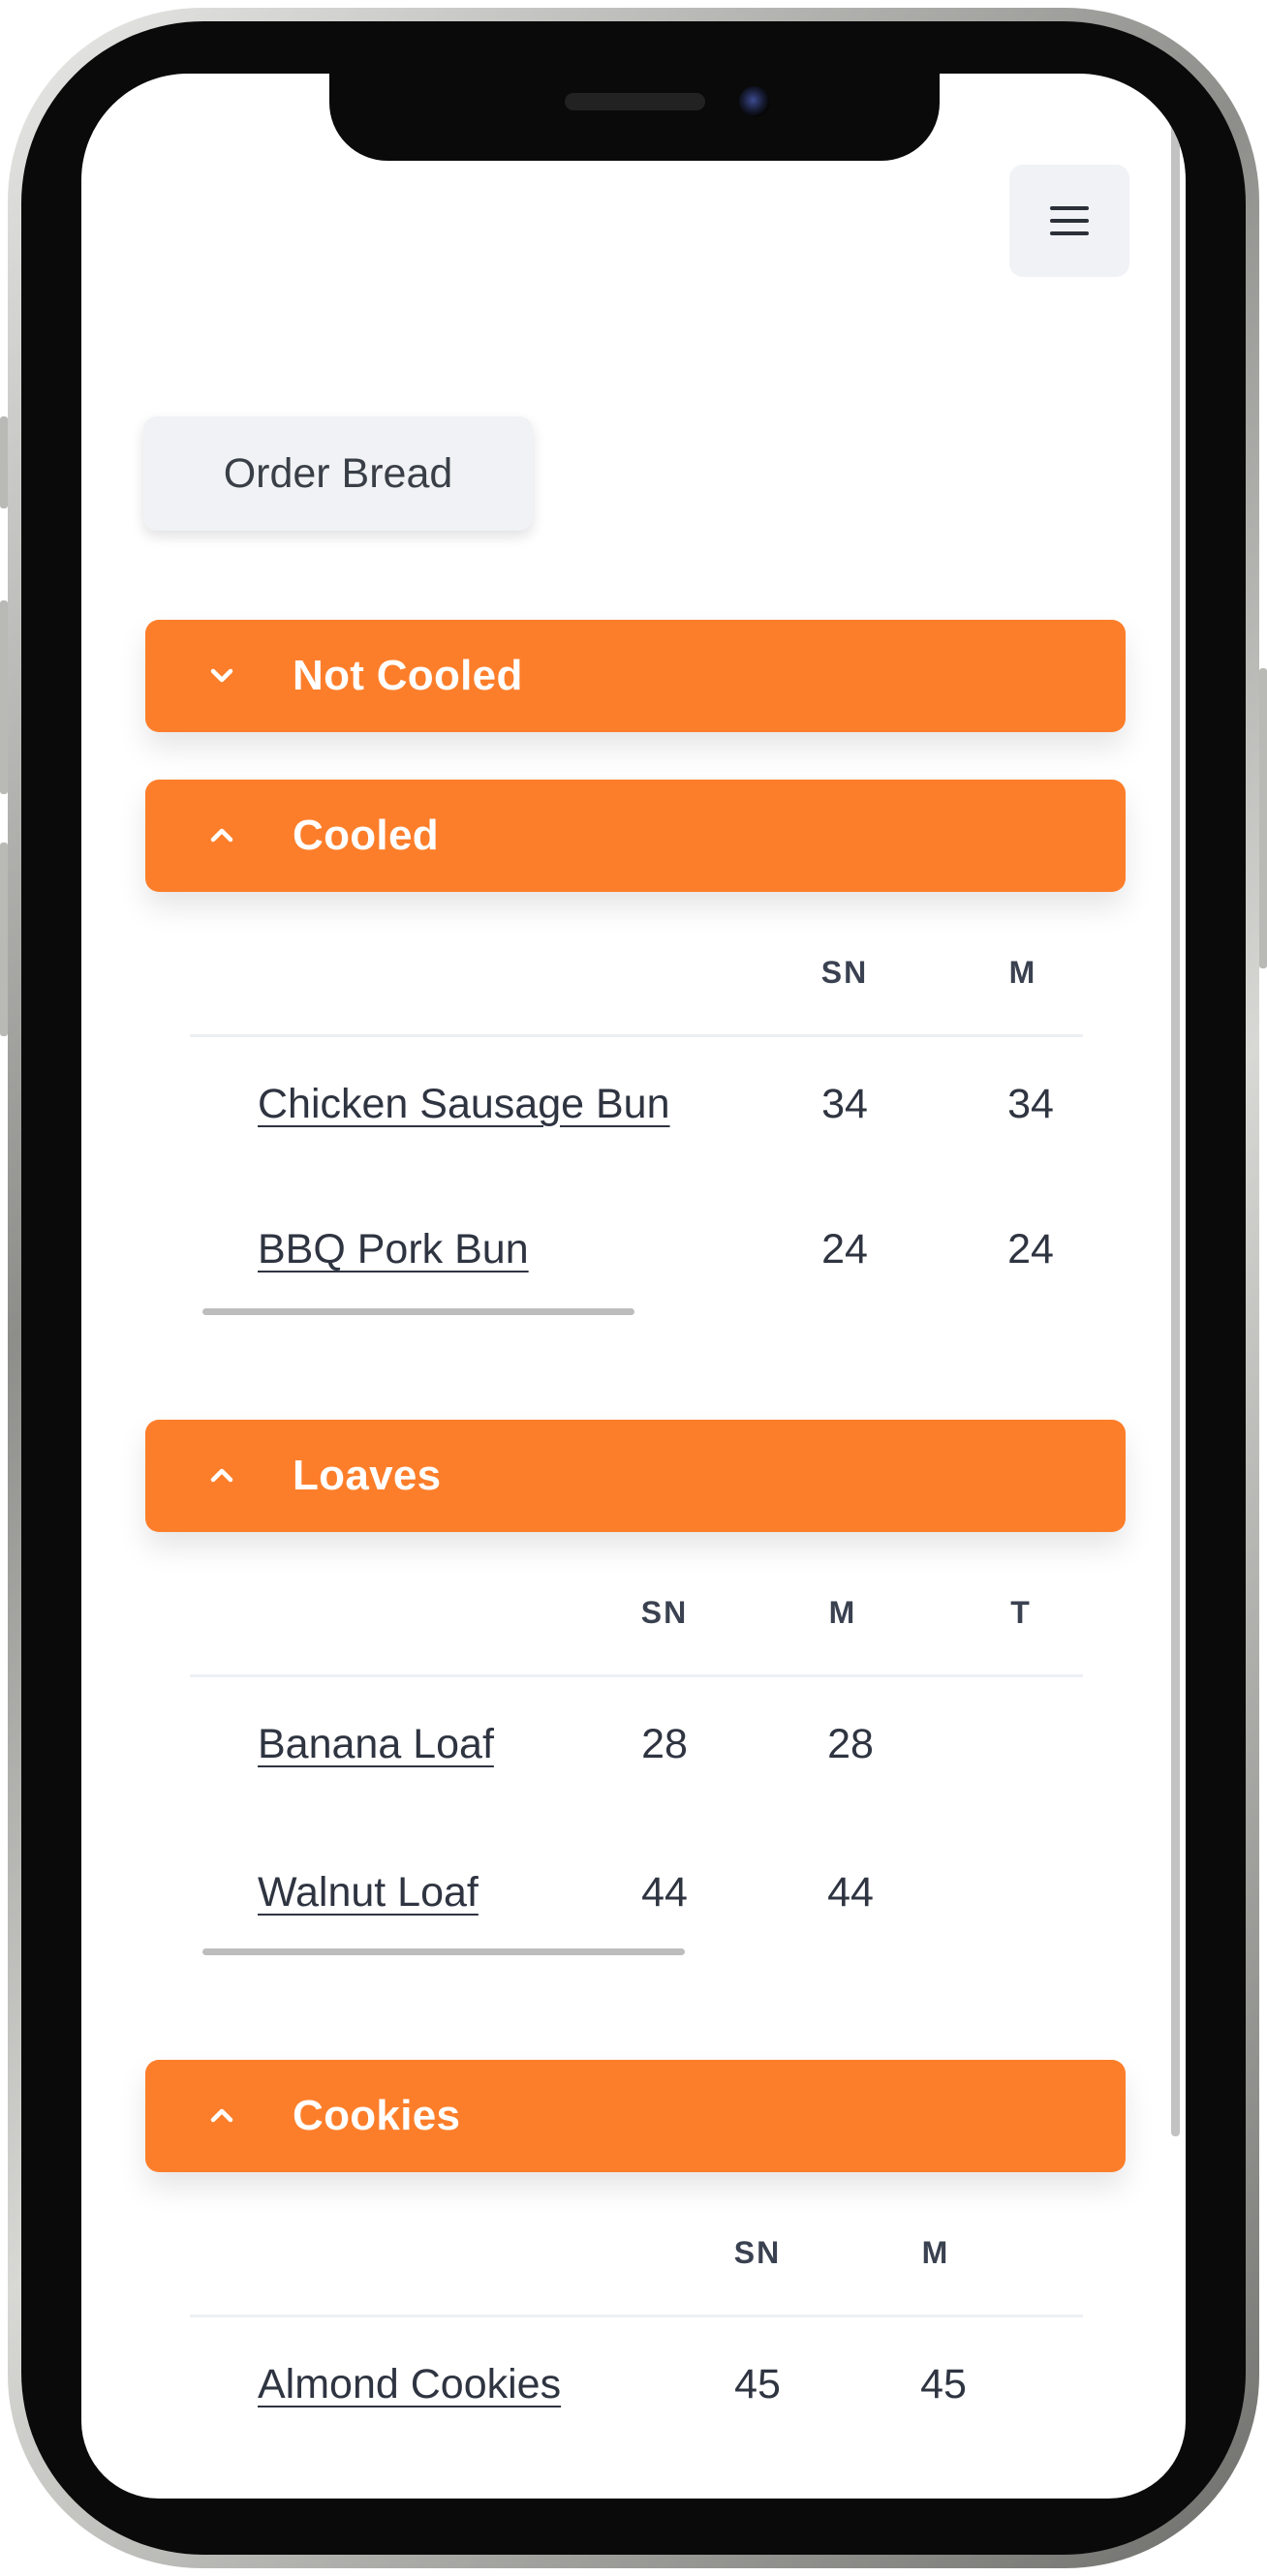 The width and height of the screenshot is (1267, 2576). Describe the element at coordinates (636, 2322) in the screenshot. I see `cookies-table: SN M Almond Cookies 45 45` at that location.